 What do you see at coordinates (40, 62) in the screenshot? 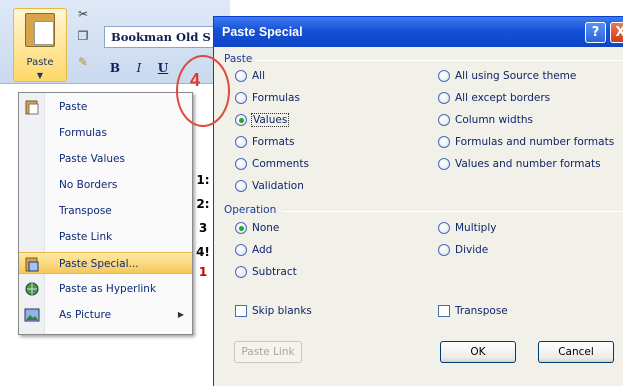
I see `paste-button-label: Paste` at bounding box center [40, 62].